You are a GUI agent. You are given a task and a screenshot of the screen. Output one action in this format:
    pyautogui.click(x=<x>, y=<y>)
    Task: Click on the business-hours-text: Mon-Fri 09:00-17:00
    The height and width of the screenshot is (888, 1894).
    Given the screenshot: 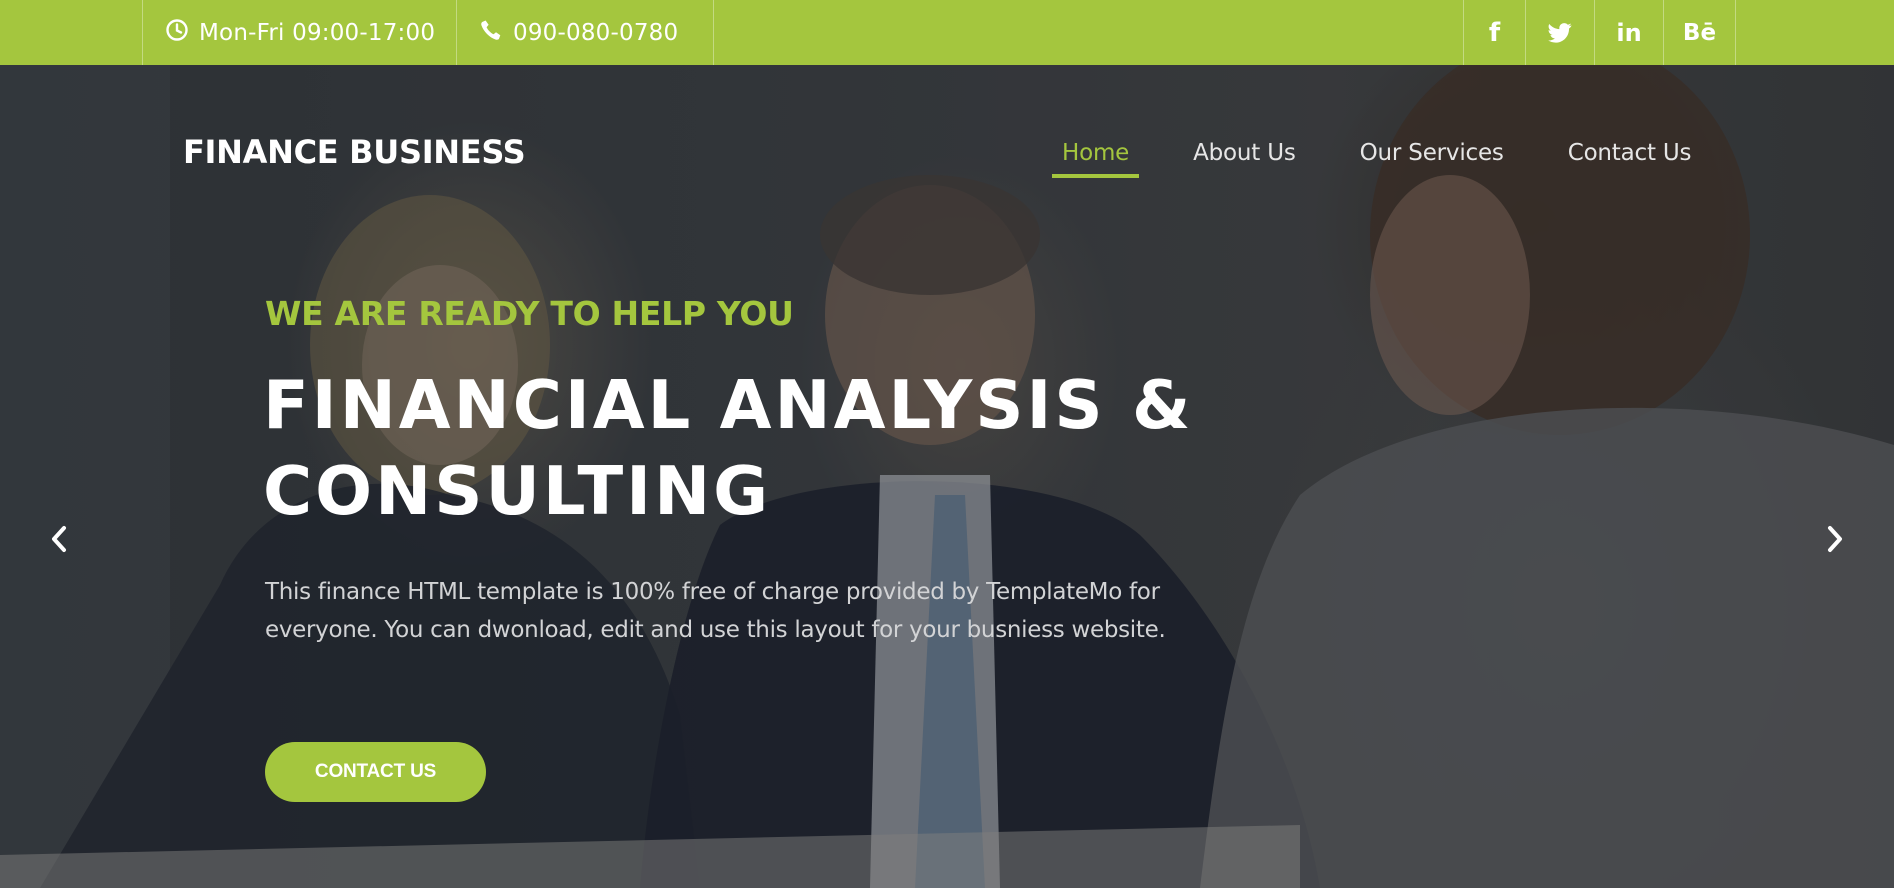 What is the action you would take?
    pyautogui.click(x=317, y=32)
    